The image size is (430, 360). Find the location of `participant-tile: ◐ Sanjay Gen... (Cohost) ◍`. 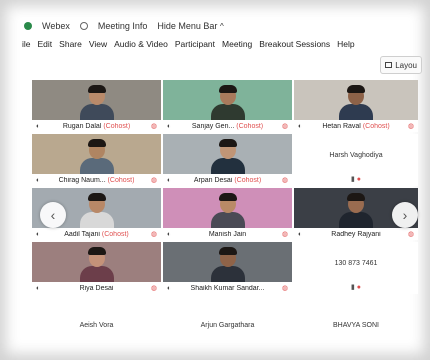

participant-tile: ◐ Sanjay Gen... (Cohost) ◍ is located at coordinates (227, 106).